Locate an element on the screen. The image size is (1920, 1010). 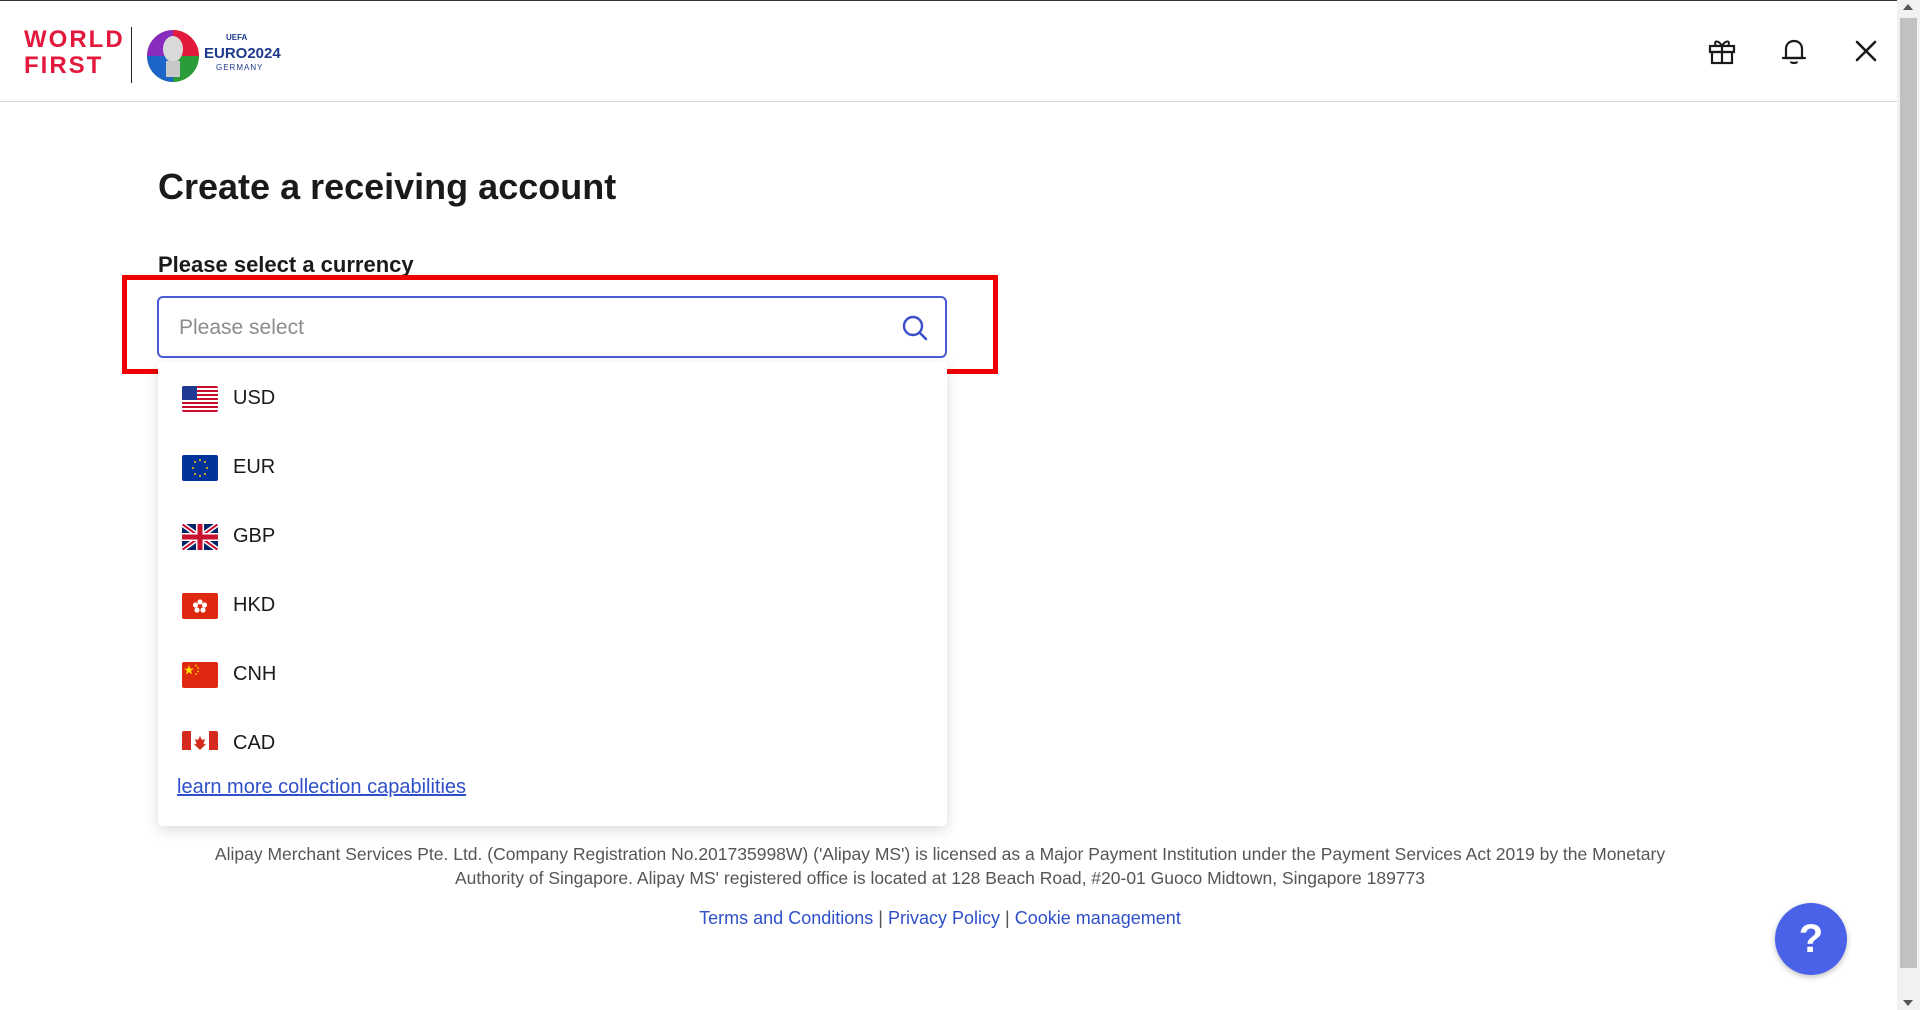
logo-divider is located at coordinates (131, 55).